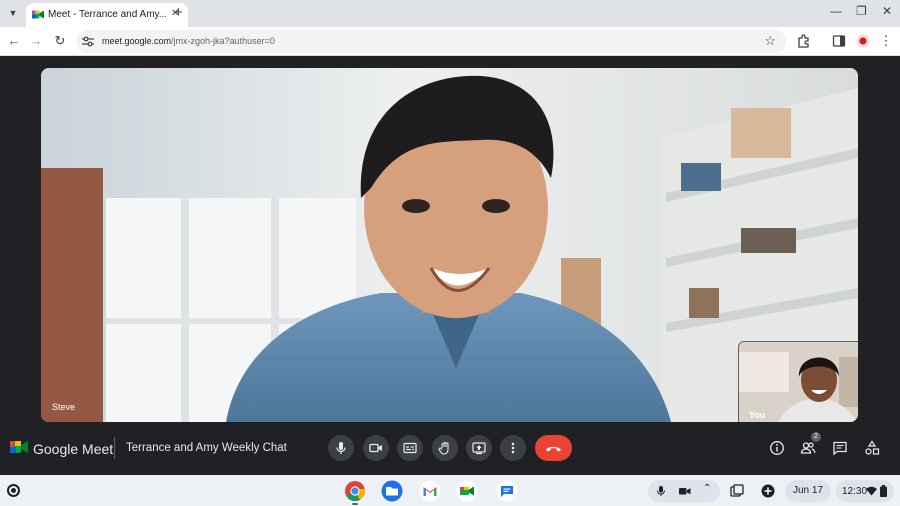 This screenshot has width=900, height=506. What do you see at coordinates (855, 491) in the screenshot?
I see `clock-time: 12:30` at bounding box center [855, 491].